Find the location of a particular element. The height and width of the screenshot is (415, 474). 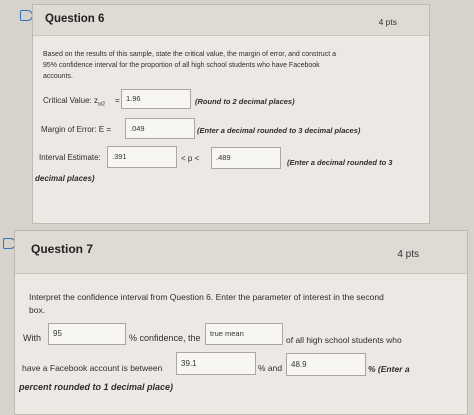

critical-value-input: 1.96 is located at coordinates (156, 99).